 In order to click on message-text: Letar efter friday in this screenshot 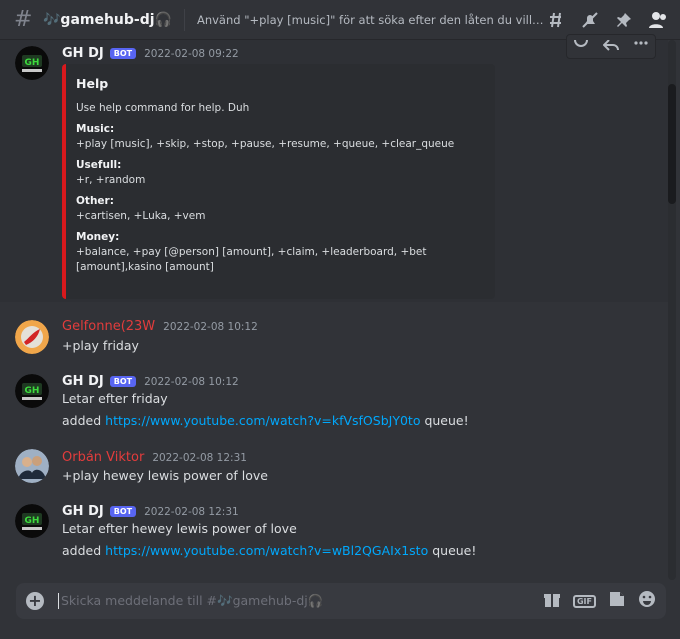, I will do `click(115, 398)`.